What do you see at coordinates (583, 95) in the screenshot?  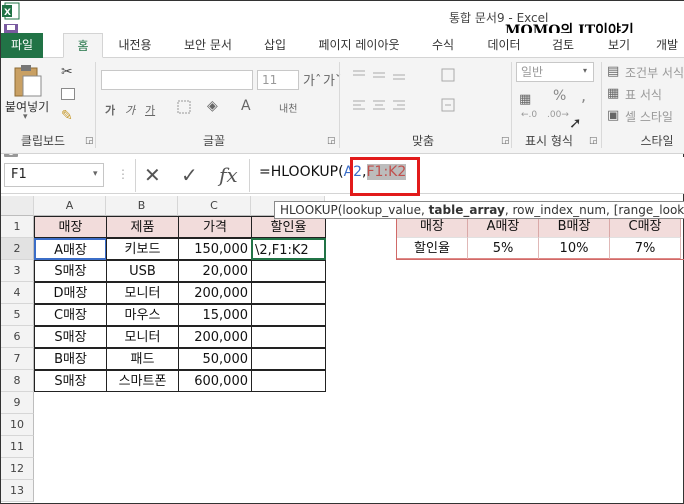 I see `comma-button: ,` at bounding box center [583, 95].